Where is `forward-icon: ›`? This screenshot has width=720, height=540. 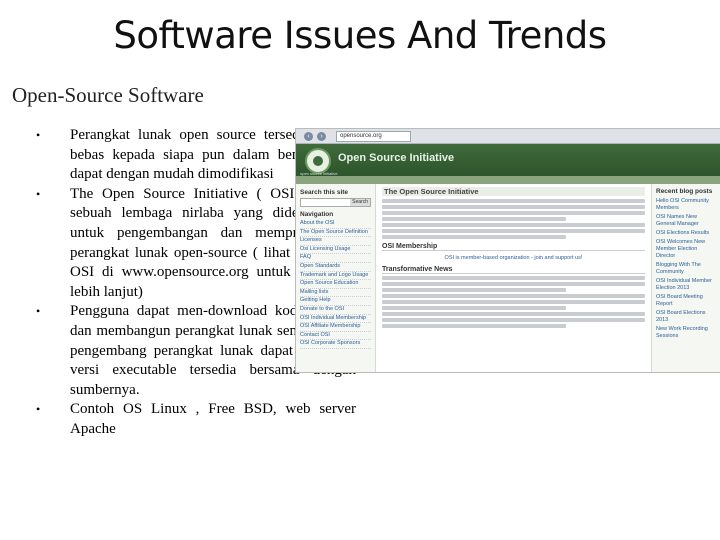 forward-icon: › is located at coordinates (321, 136).